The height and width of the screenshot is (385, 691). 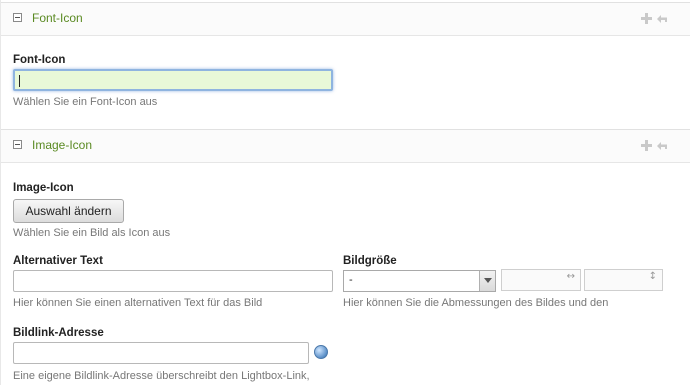 I want to click on section-title: Image-Icon, so click(x=62, y=145).